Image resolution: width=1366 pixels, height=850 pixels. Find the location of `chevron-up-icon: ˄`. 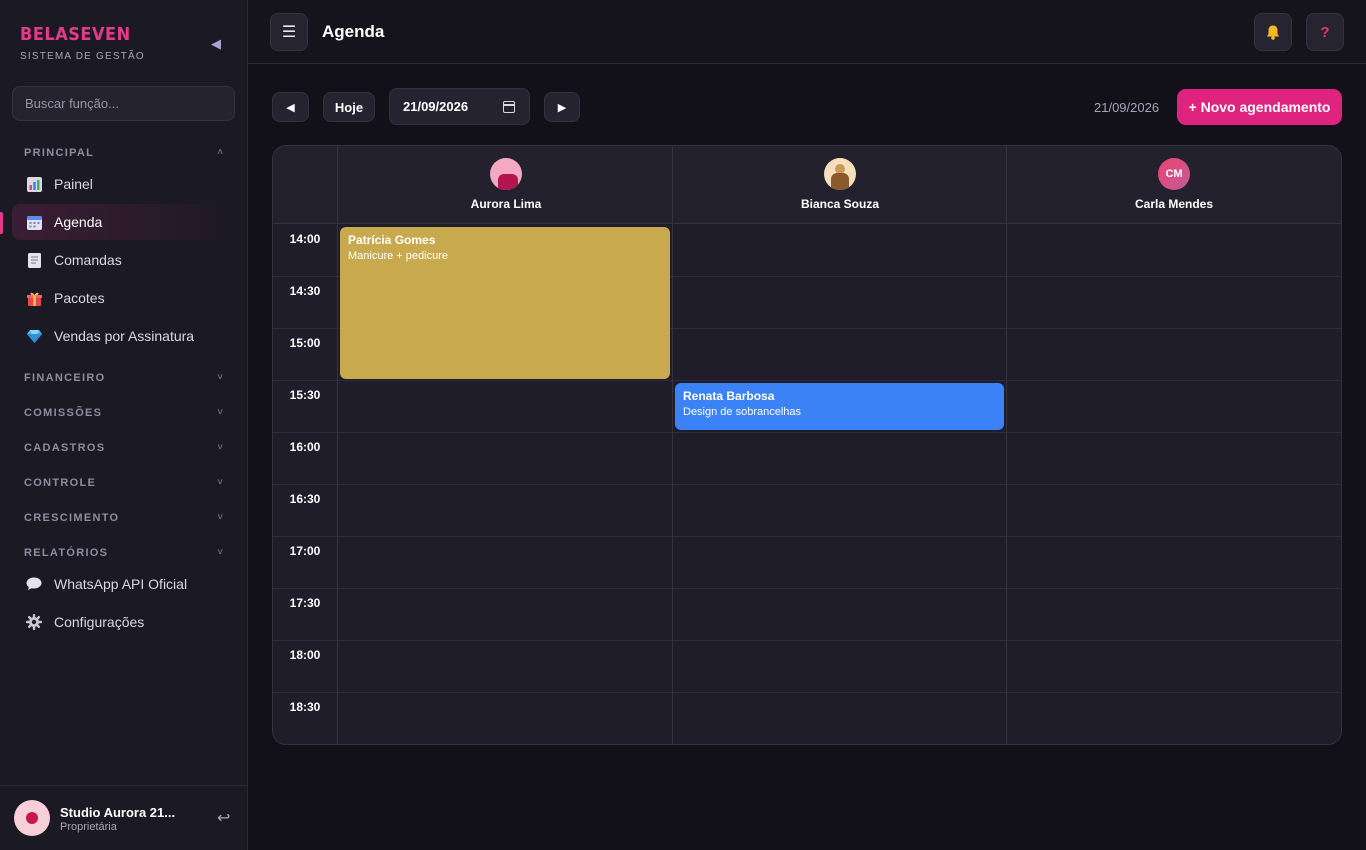

chevron-up-icon: ˄ is located at coordinates (220, 152).